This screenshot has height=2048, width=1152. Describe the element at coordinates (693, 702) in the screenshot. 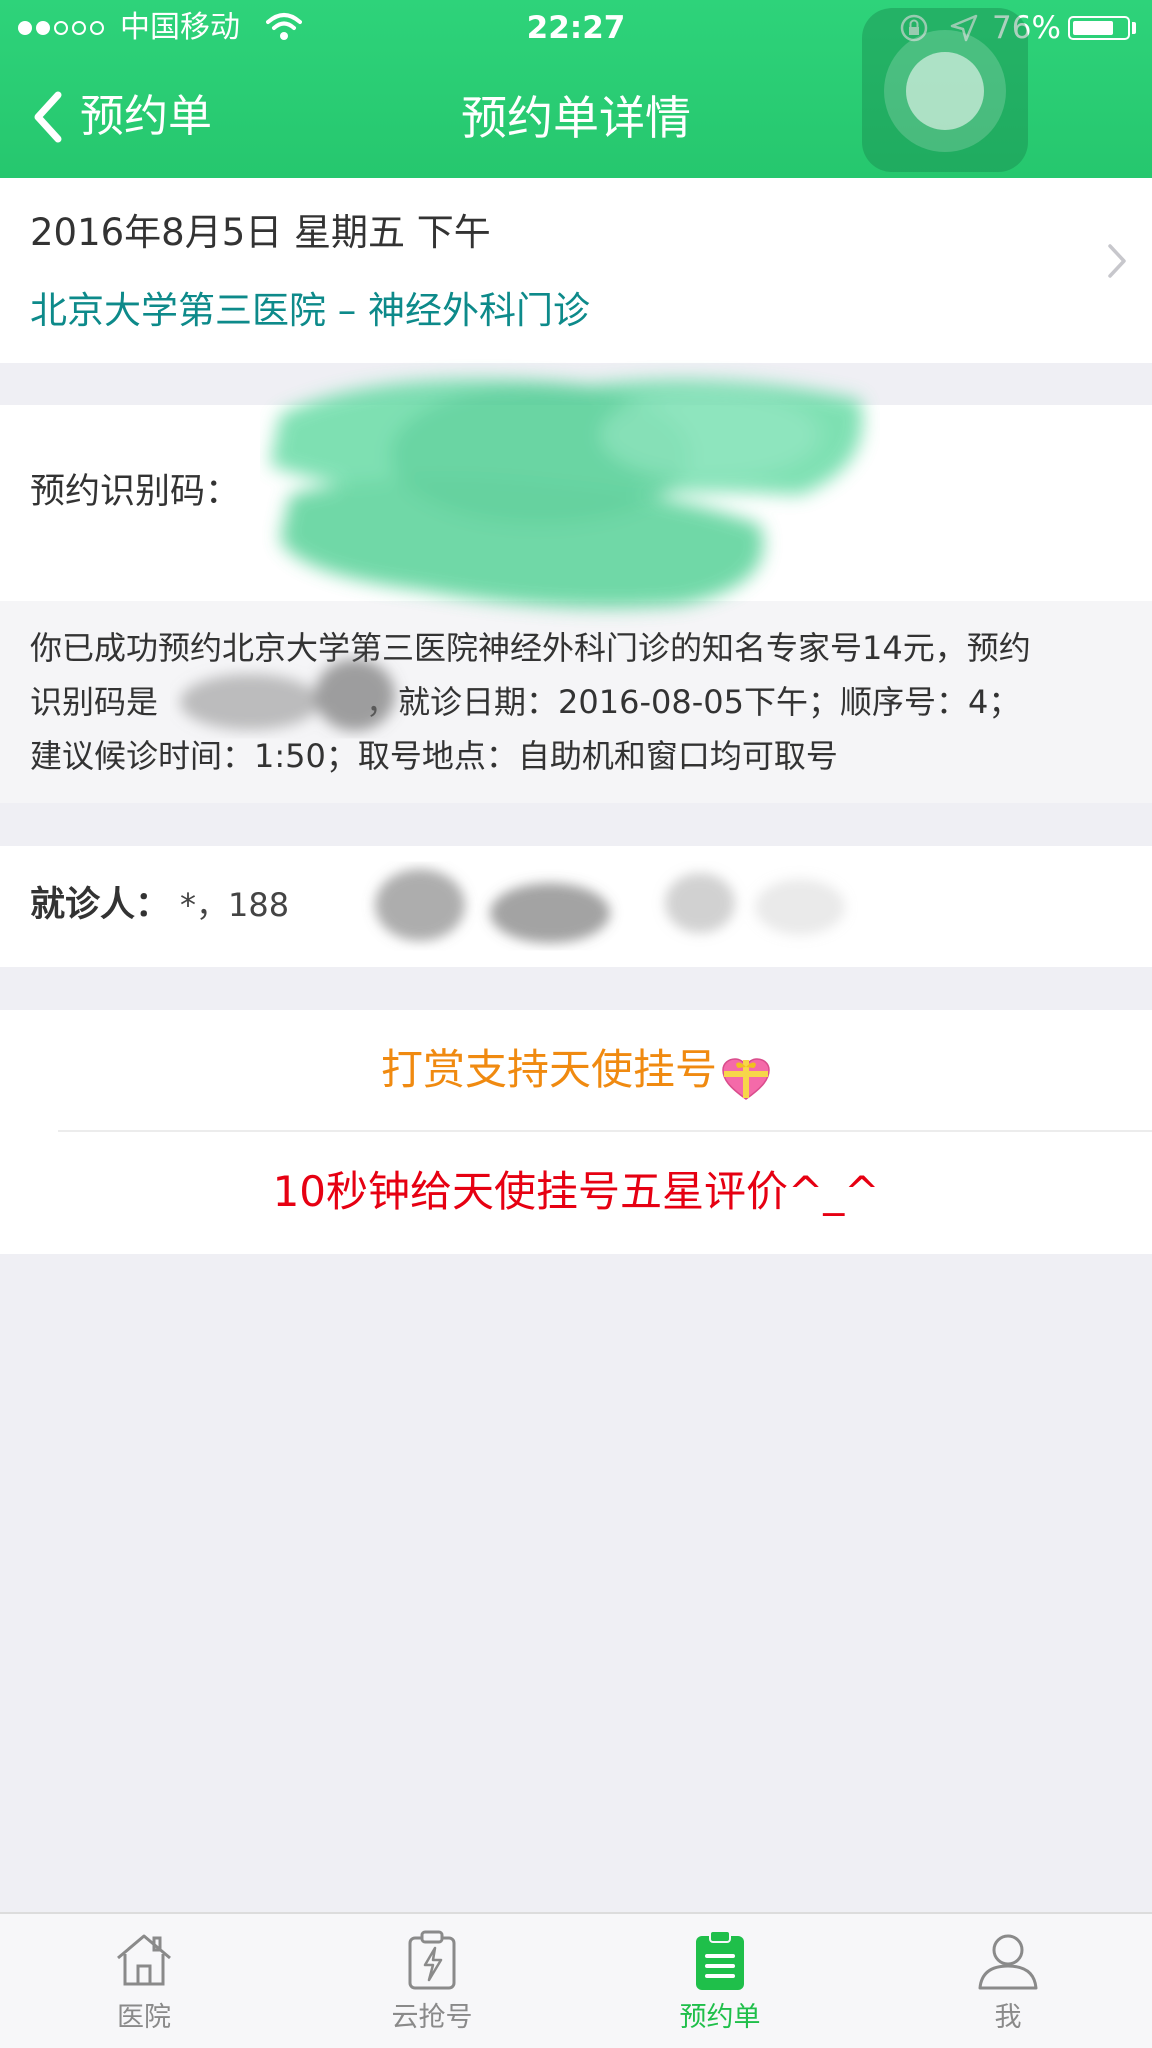

I see `notice-line-2-suffix: ，就诊日期：2016-08-05下午；顺序号：4；` at that location.